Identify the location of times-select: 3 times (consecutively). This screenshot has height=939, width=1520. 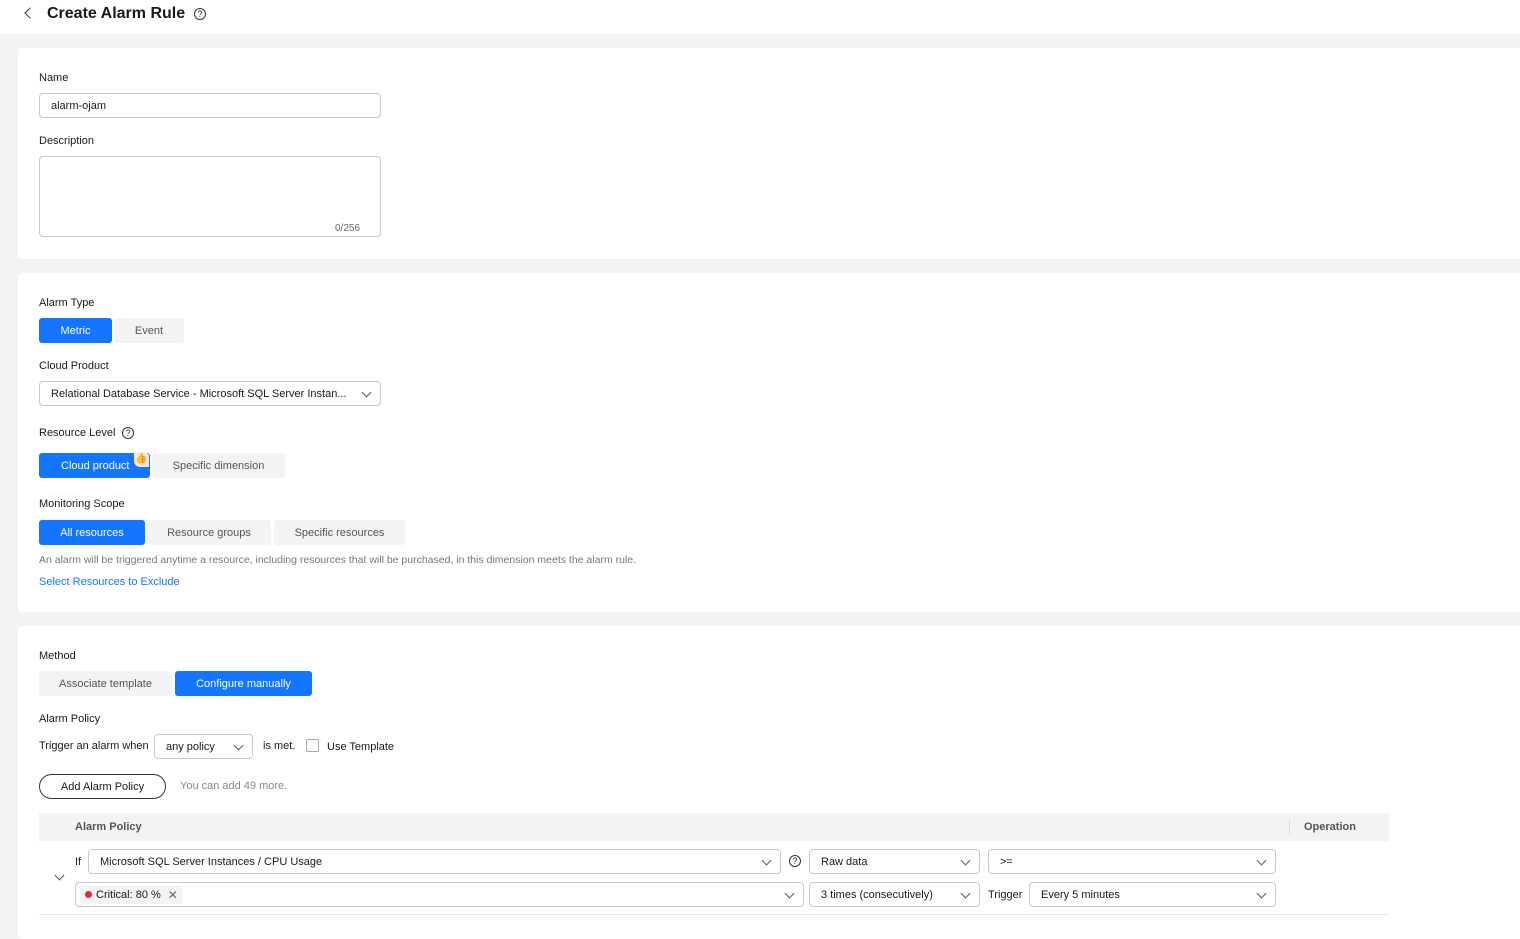
(894, 894).